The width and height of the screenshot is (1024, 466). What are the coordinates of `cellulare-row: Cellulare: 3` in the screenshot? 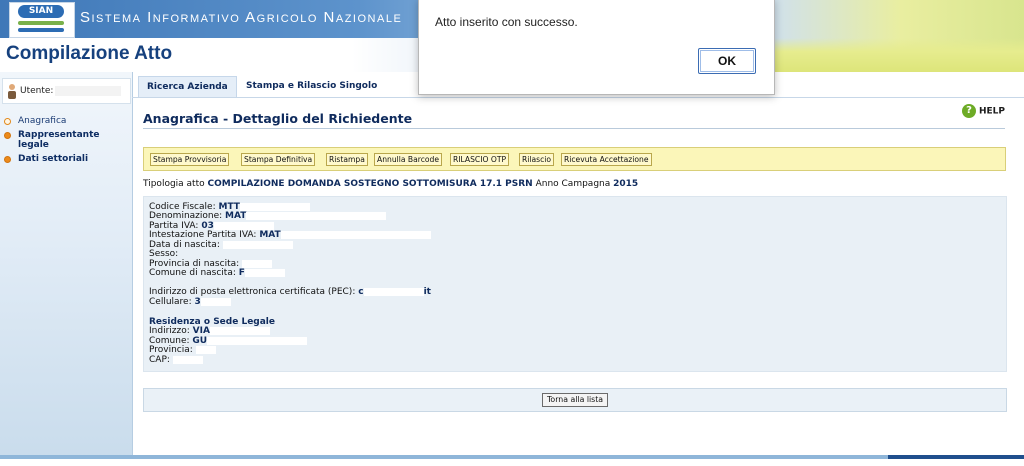 It's located at (190, 302).